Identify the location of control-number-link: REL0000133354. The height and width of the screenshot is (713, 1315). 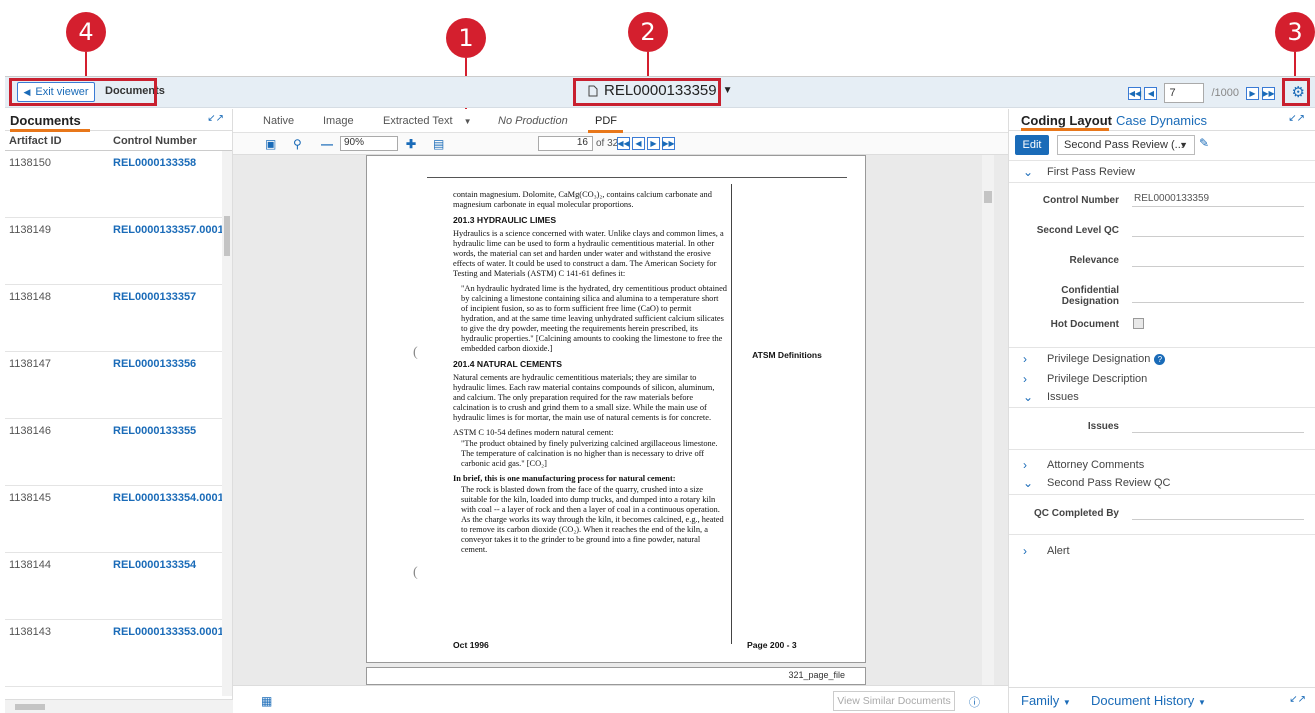
(154, 565).